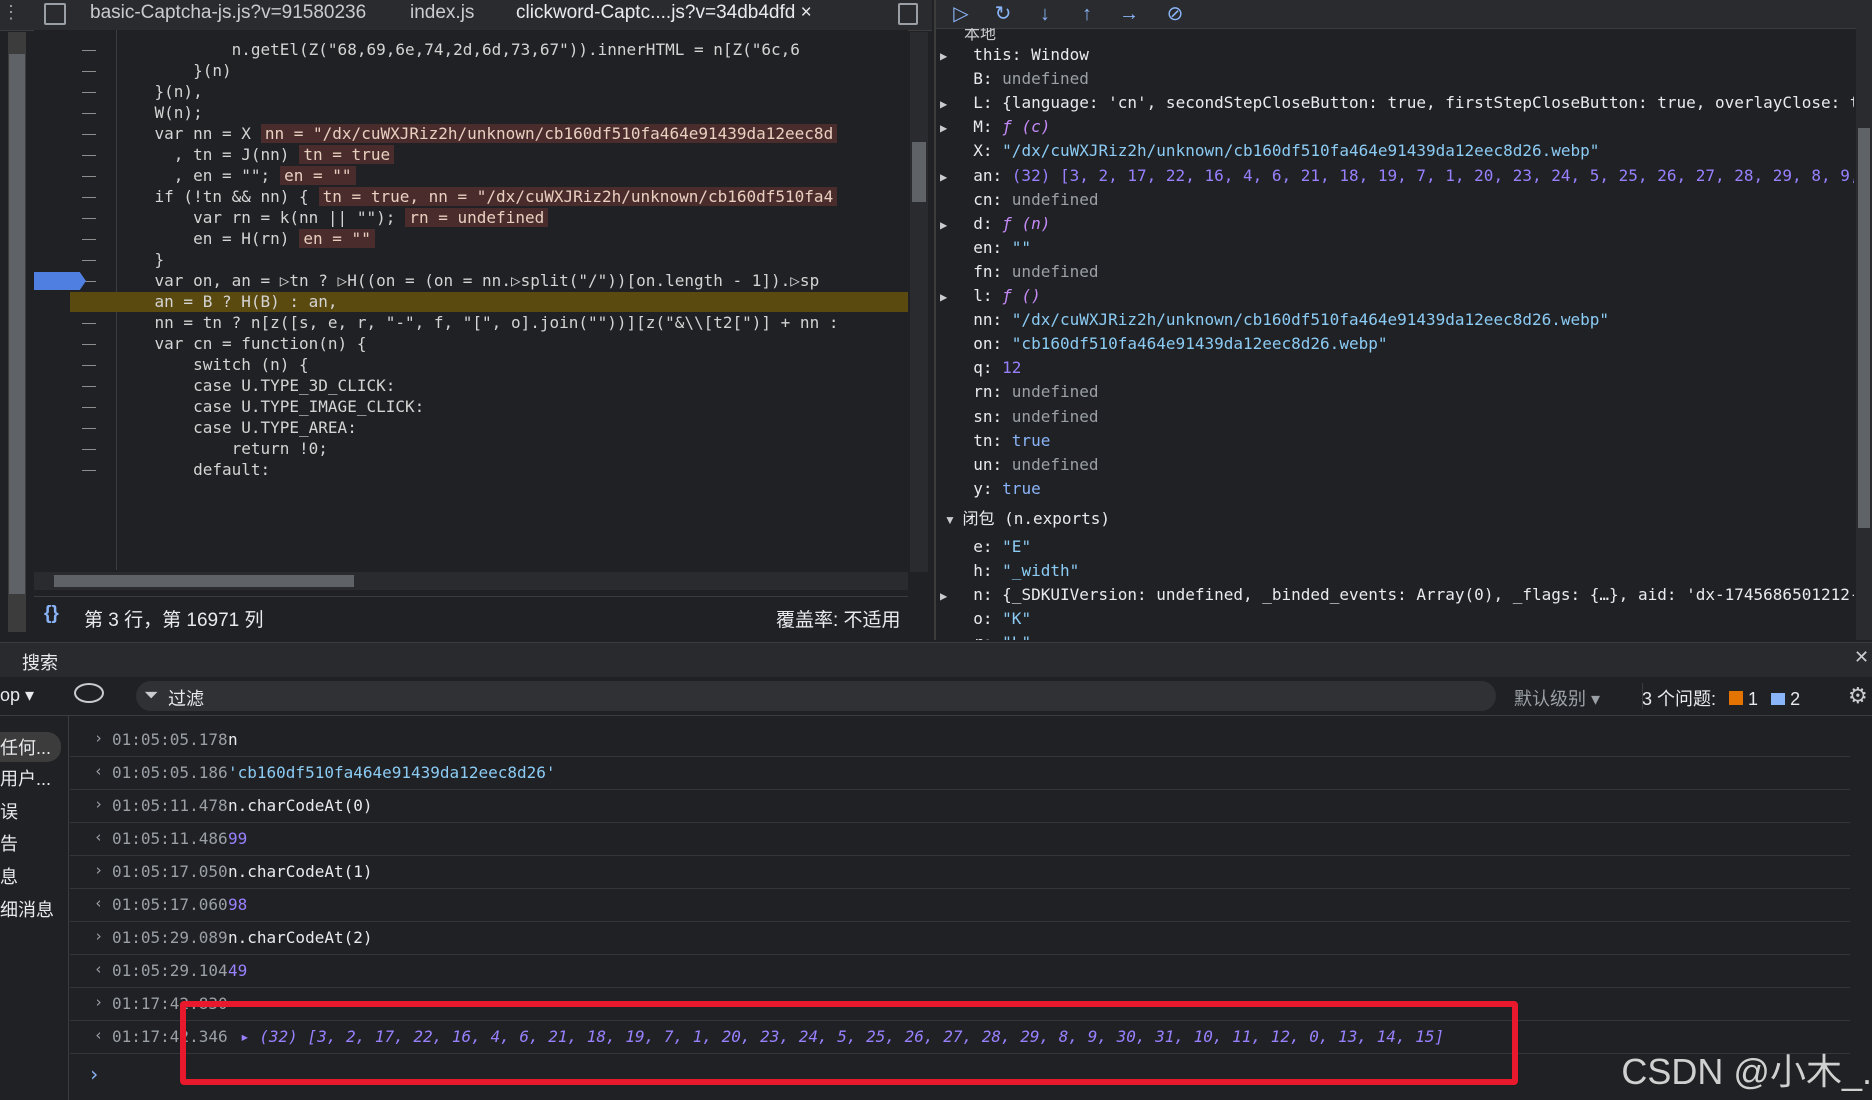  Describe the element at coordinates (666, 16) in the screenshot. I see `tab-clickword-captcha: clickword-Captc....js?v=34db4dfd ×` at that location.